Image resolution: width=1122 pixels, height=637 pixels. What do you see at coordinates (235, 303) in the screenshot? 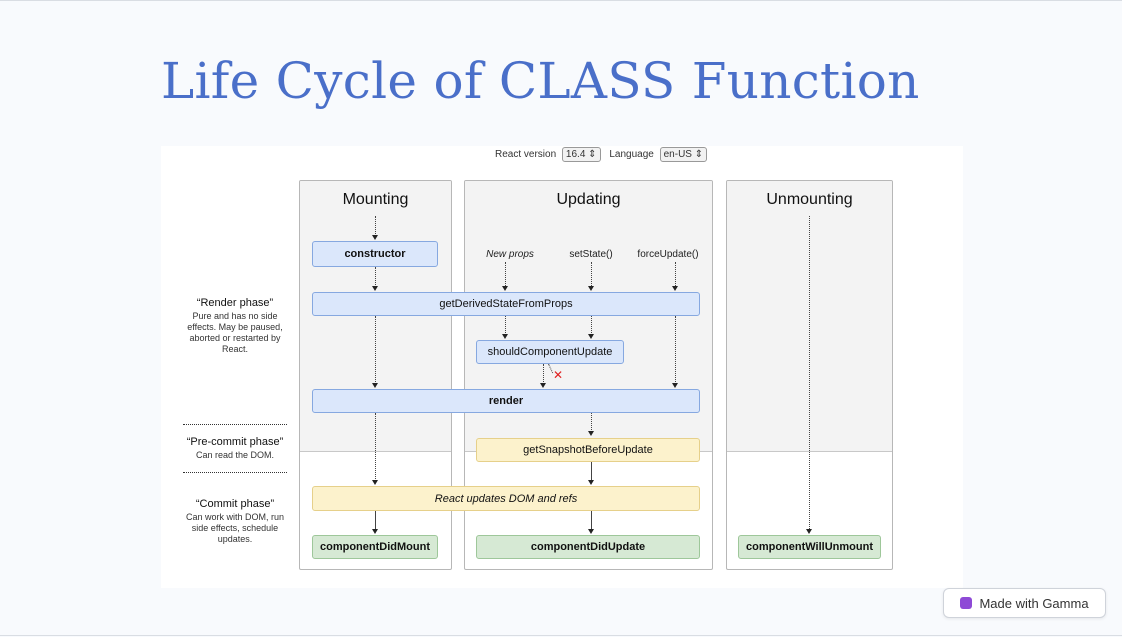
I see `render-phase-title: “Render phase”` at bounding box center [235, 303].